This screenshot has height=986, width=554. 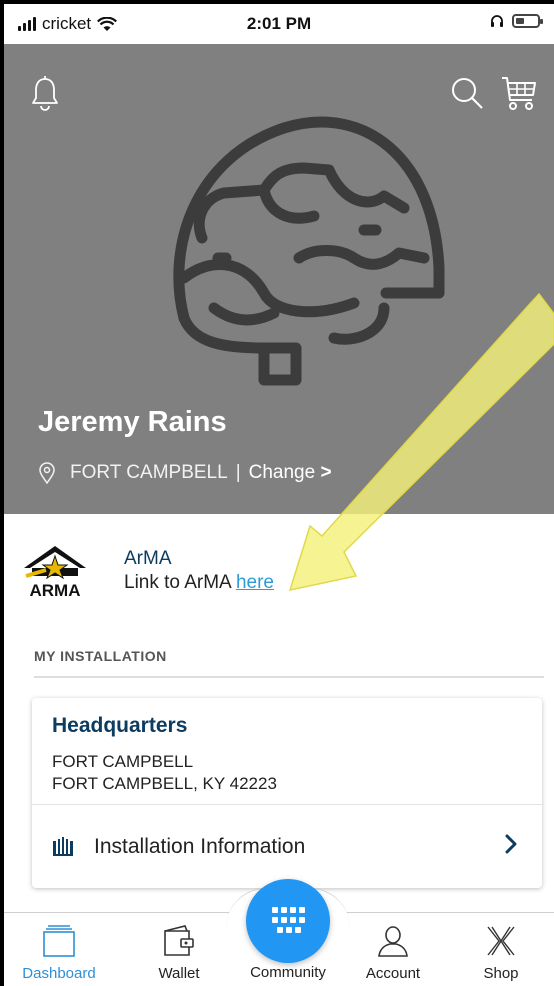 What do you see at coordinates (467, 93) in the screenshot?
I see `search-icon` at bounding box center [467, 93].